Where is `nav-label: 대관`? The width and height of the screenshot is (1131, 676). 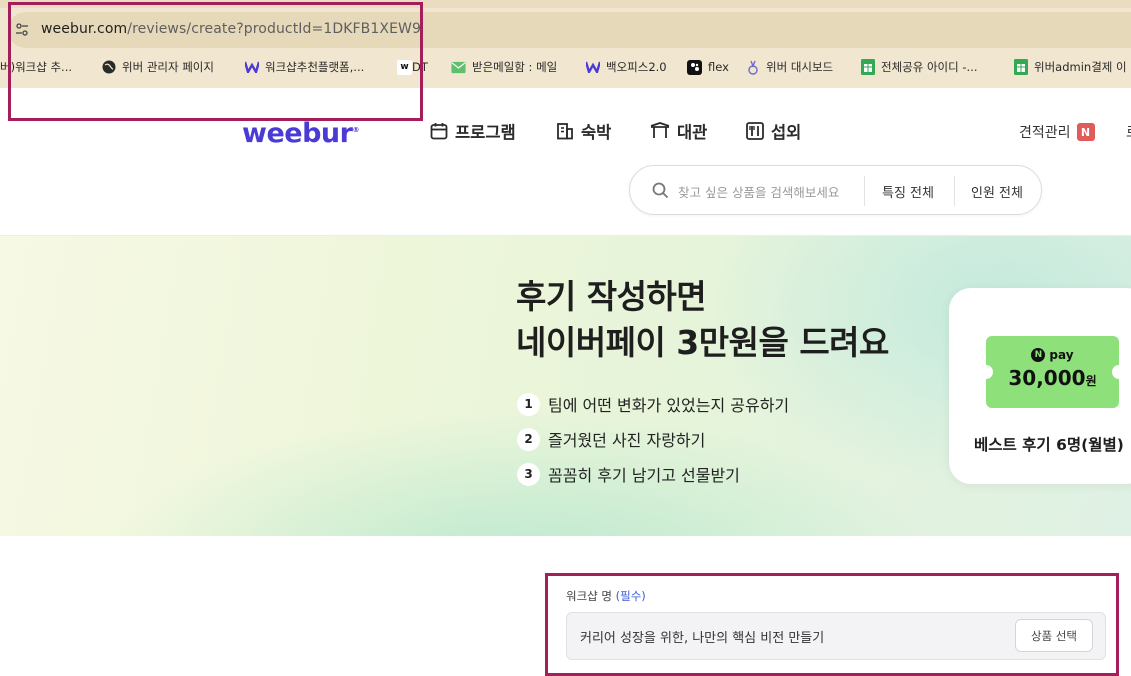
nav-label: 대관 is located at coordinates (692, 132).